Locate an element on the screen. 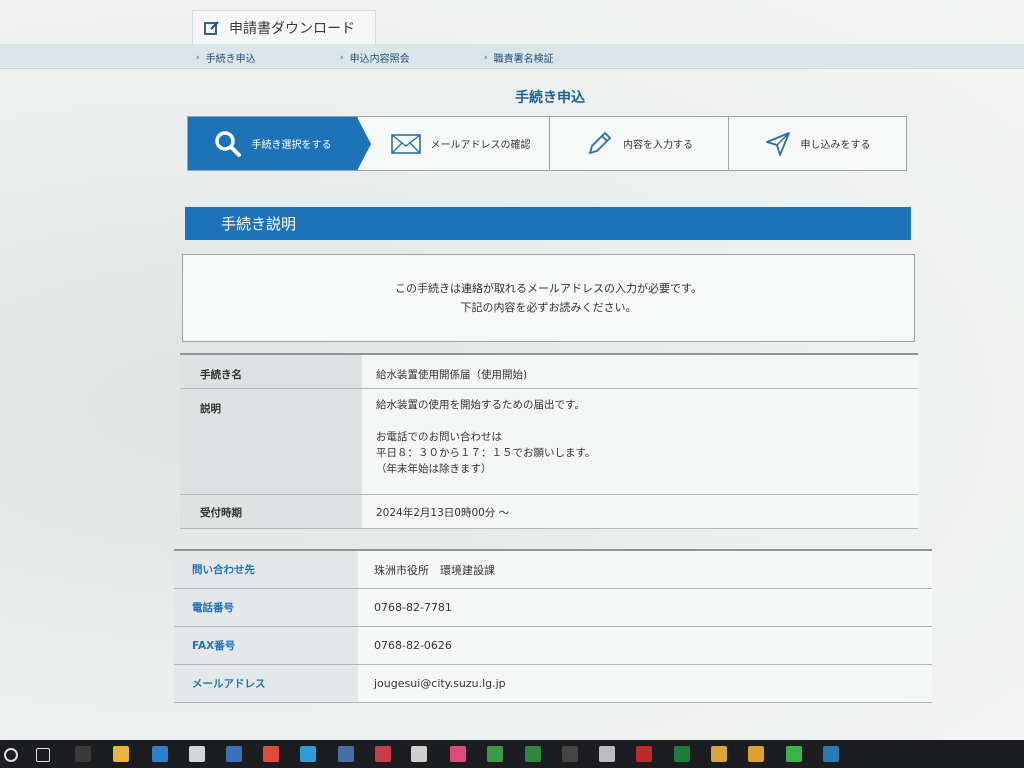 This screenshot has height=768, width=1024. subnav-label: 手続き申込 is located at coordinates (230, 59).